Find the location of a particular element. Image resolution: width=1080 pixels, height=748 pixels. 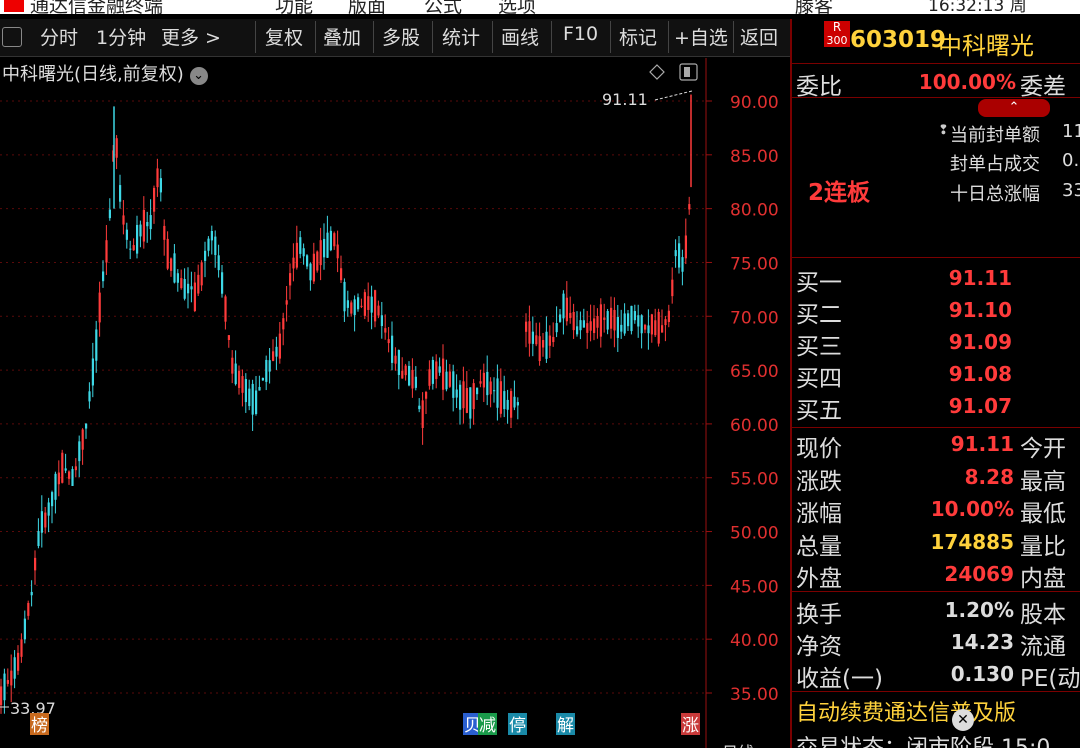

draw-line-button: 画线 is located at coordinates (520, 36).